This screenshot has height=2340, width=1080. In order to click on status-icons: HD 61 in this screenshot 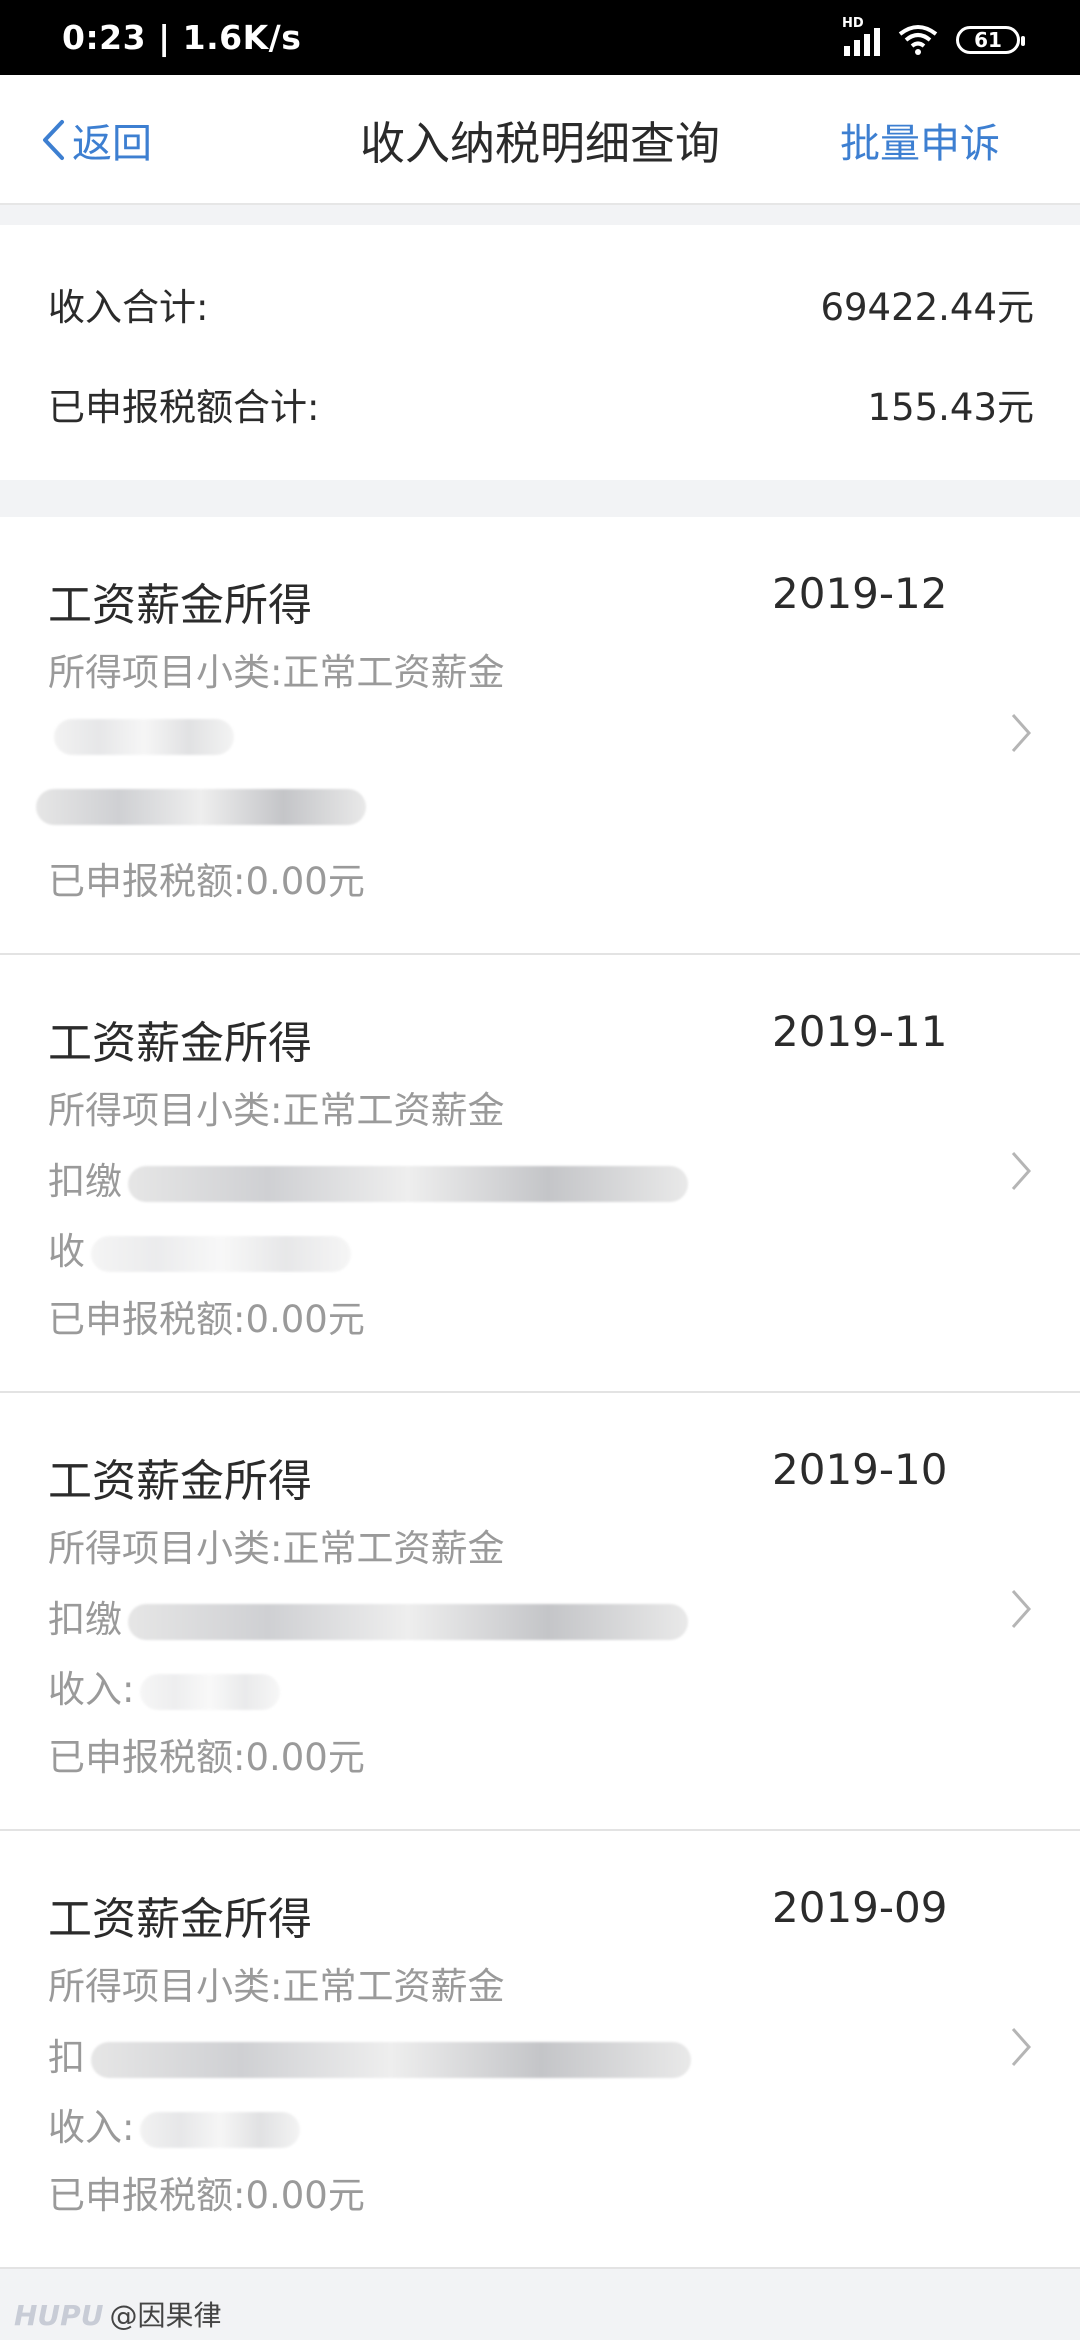, I will do `click(933, 38)`.